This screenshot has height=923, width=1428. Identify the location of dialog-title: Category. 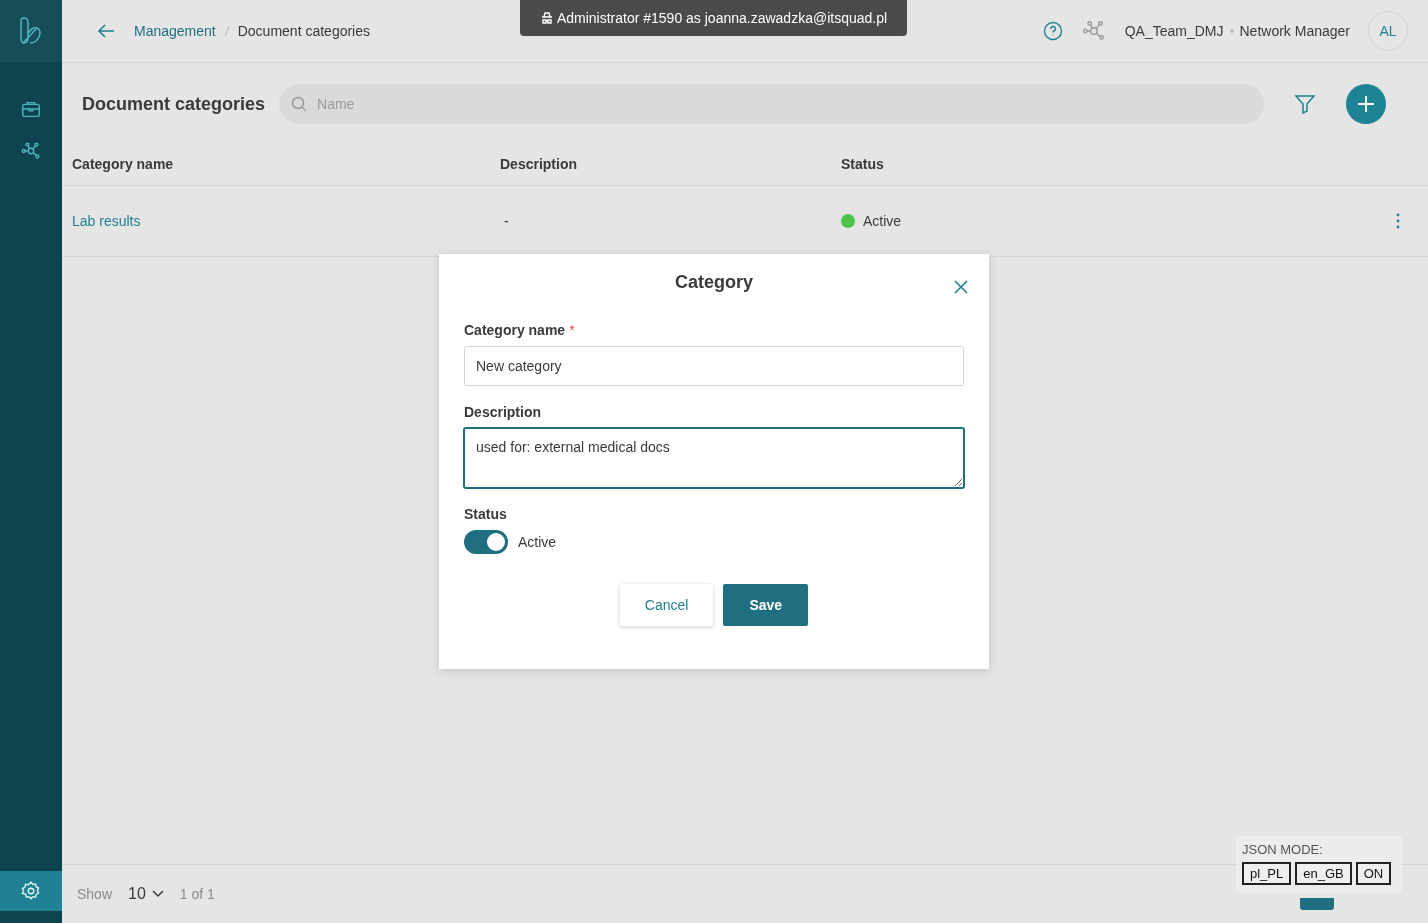
(714, 283).